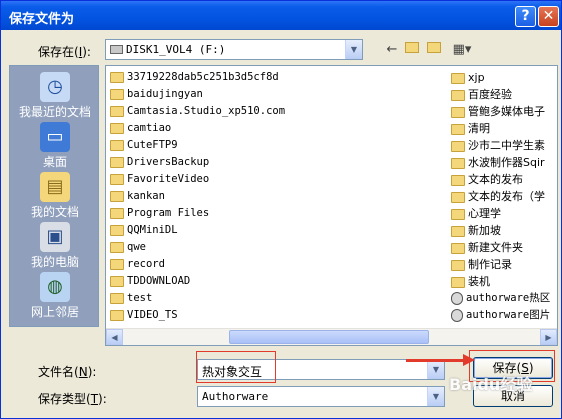 This screenshot has height=419, width=562. Describe the element at coordinates (548, 16) in the screenshot. I see `close-button: ✕` at that location.